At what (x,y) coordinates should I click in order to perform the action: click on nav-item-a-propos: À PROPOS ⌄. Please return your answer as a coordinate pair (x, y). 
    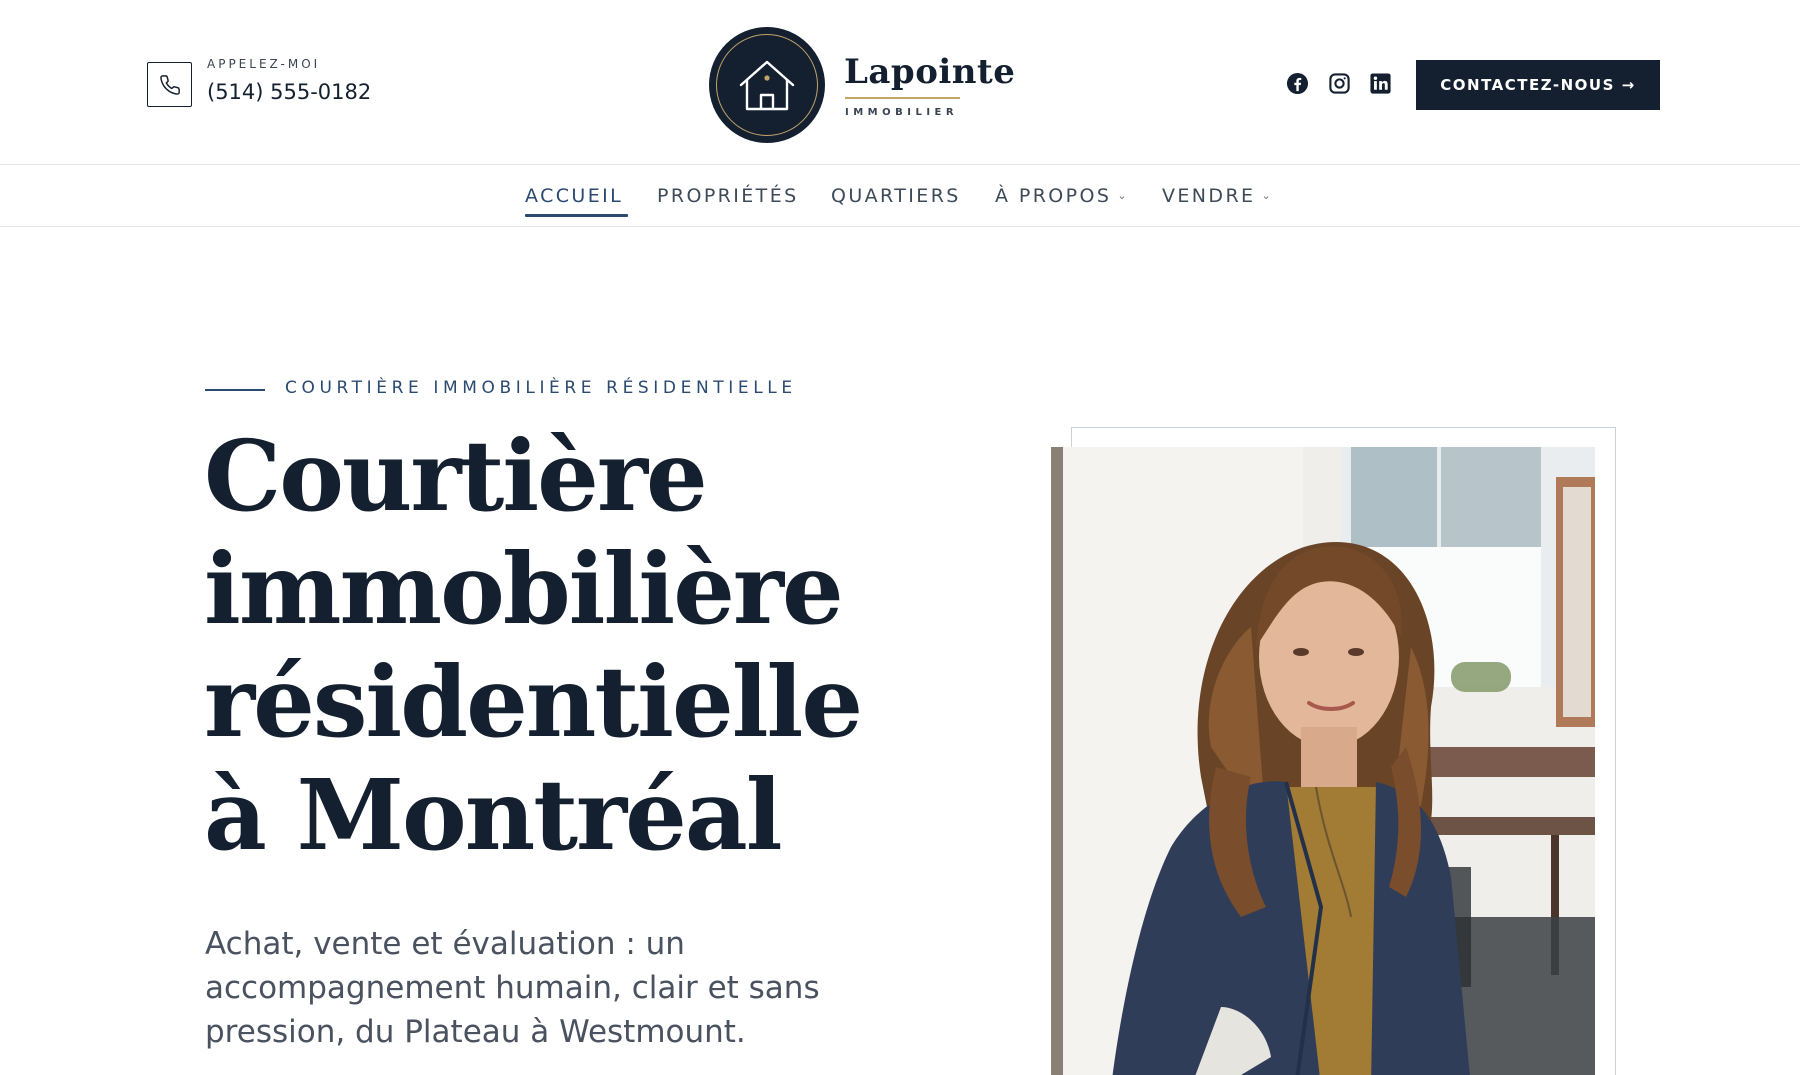
    Looking at the image, I should click on (1062, 196).